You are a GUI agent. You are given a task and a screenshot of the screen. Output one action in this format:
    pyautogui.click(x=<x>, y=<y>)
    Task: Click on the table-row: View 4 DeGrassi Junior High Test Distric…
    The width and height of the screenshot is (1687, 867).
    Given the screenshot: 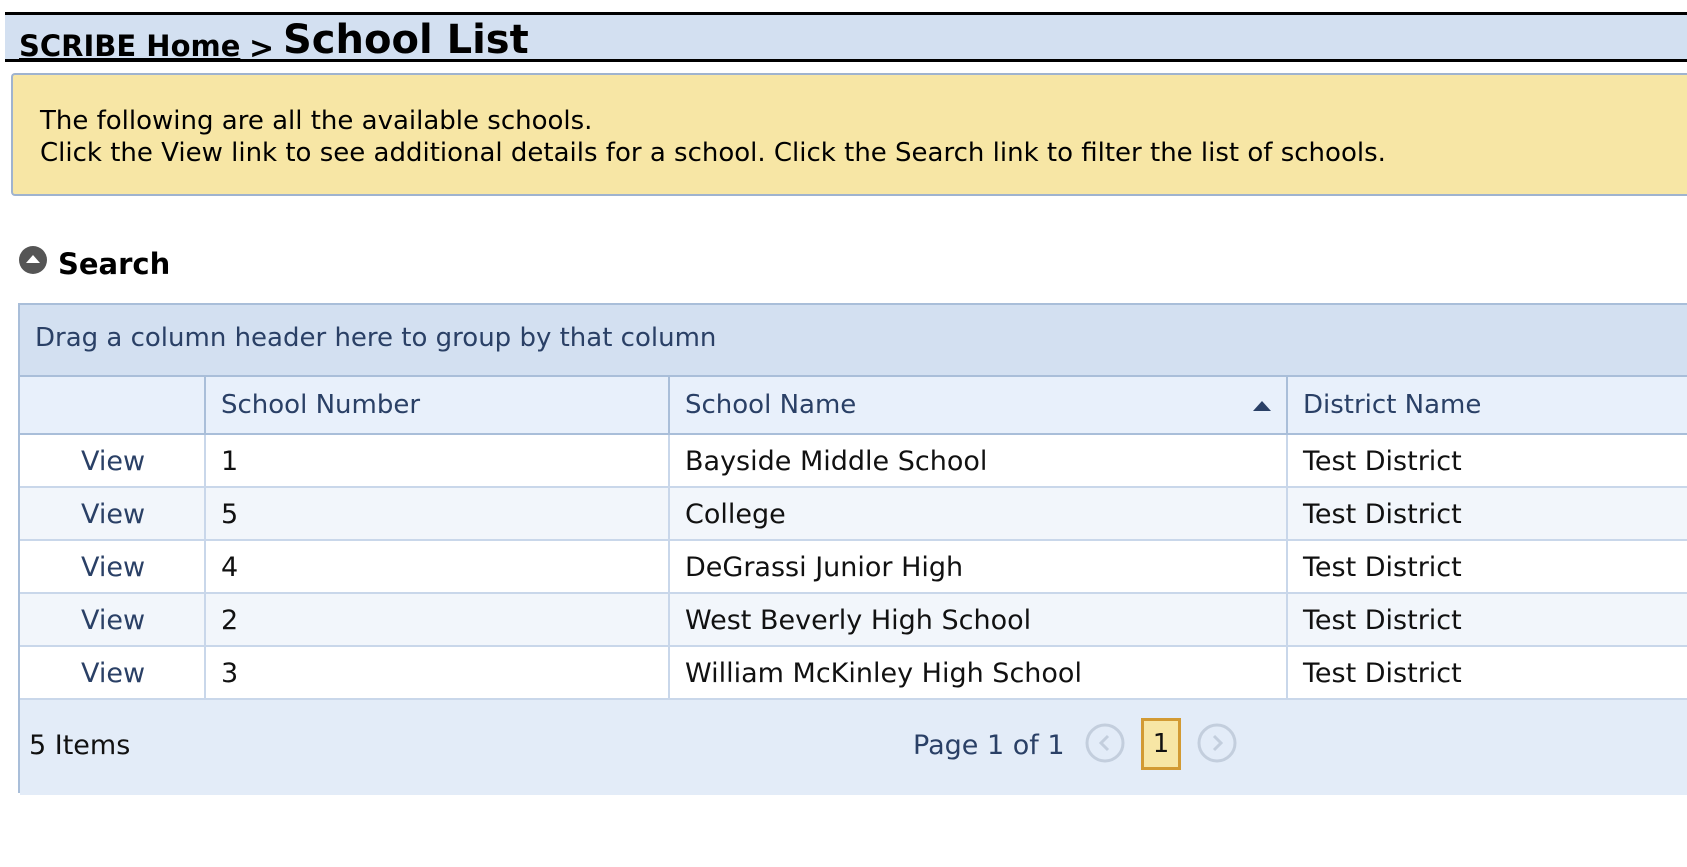 What is the action you would take?
    pyautogui.click(x=853, y=567)
    